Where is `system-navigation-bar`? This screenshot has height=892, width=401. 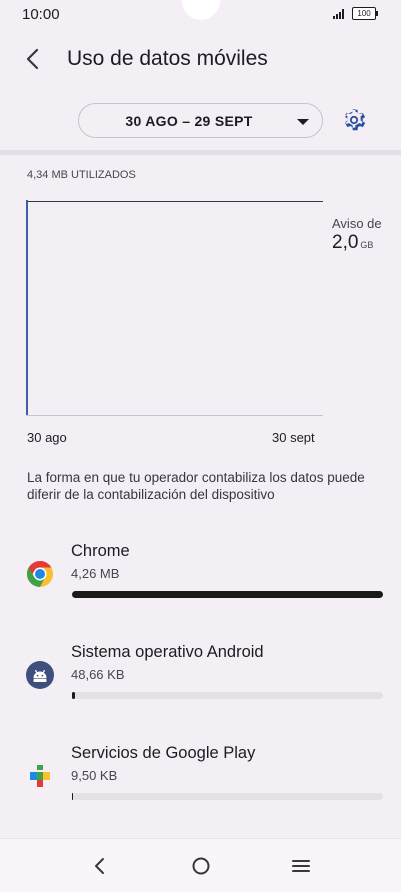 system-navigation-bar is located at coordinates (200, 865).